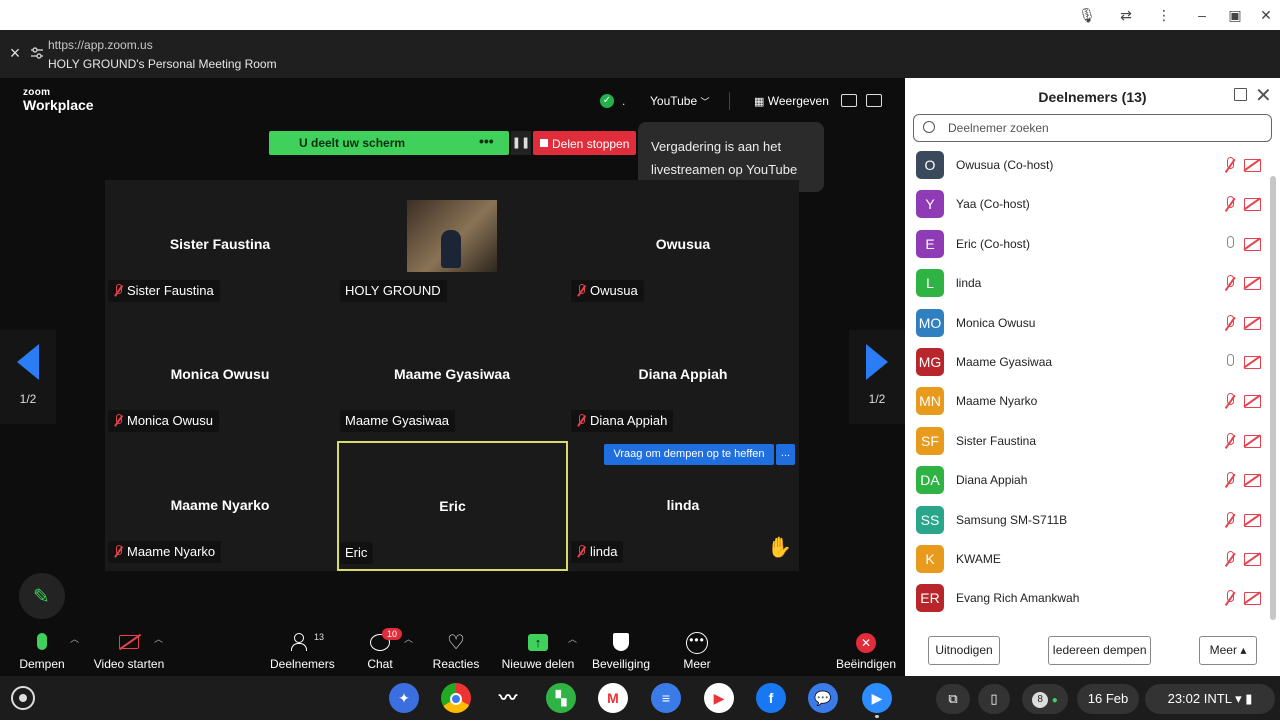  Describe the element at coordinates (1240, 94) in the screenshot. I see `pop-out-icon` at that location.